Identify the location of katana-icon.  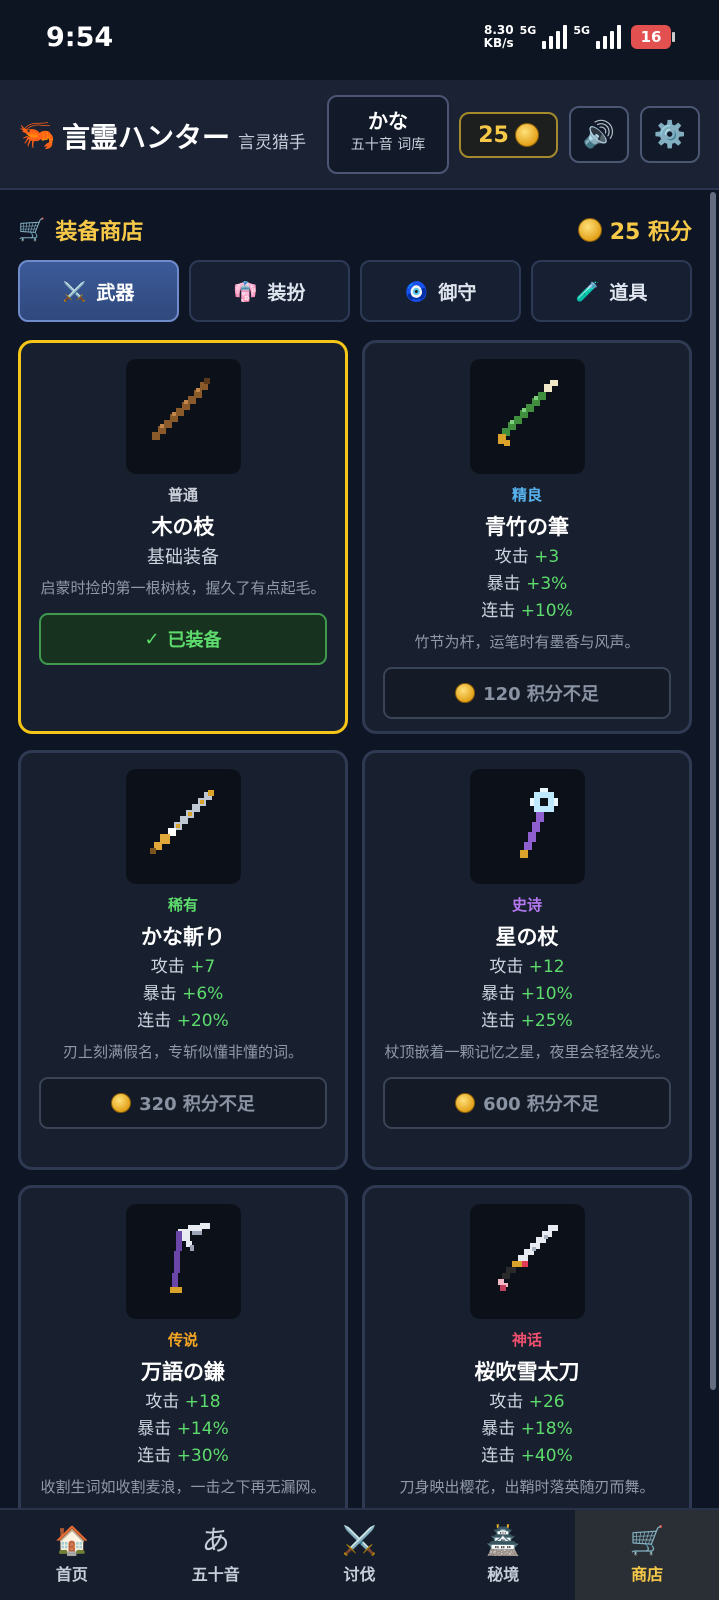
(527, 1261).